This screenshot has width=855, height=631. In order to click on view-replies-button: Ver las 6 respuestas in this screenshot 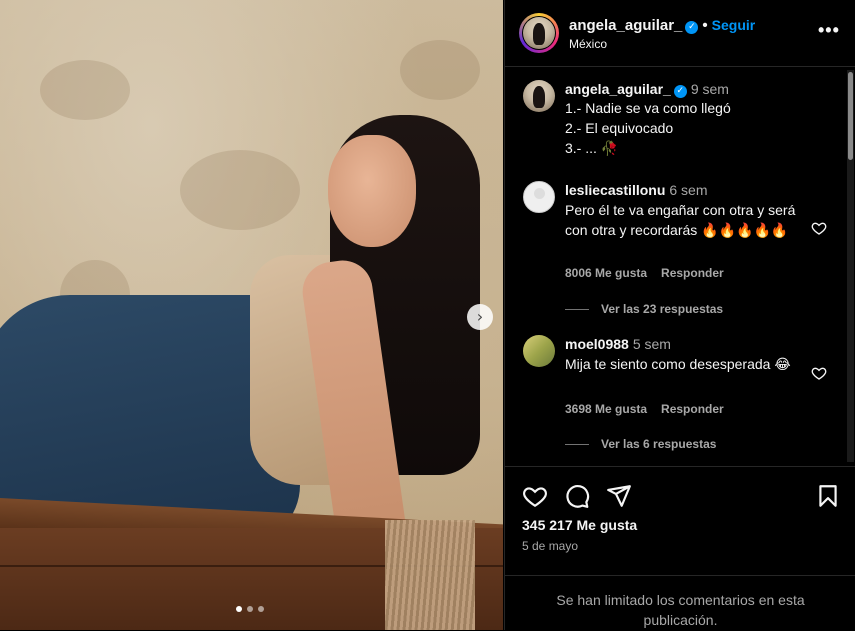, I will do `click(640, 444)`.